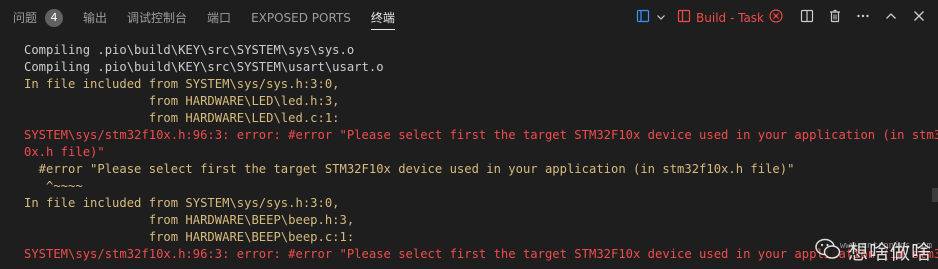  Describe the element at coordinates (776, 18) in the screenshot. I see `error-circle-icon` at that location.